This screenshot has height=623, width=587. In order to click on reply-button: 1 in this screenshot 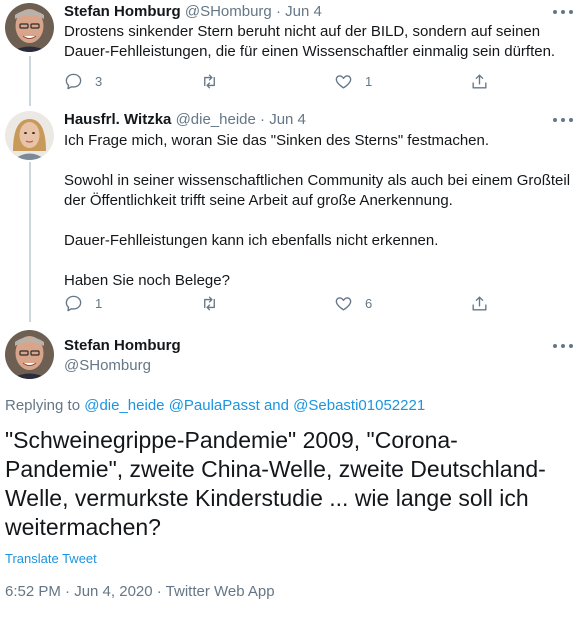, I will do `click(83, 303)`.